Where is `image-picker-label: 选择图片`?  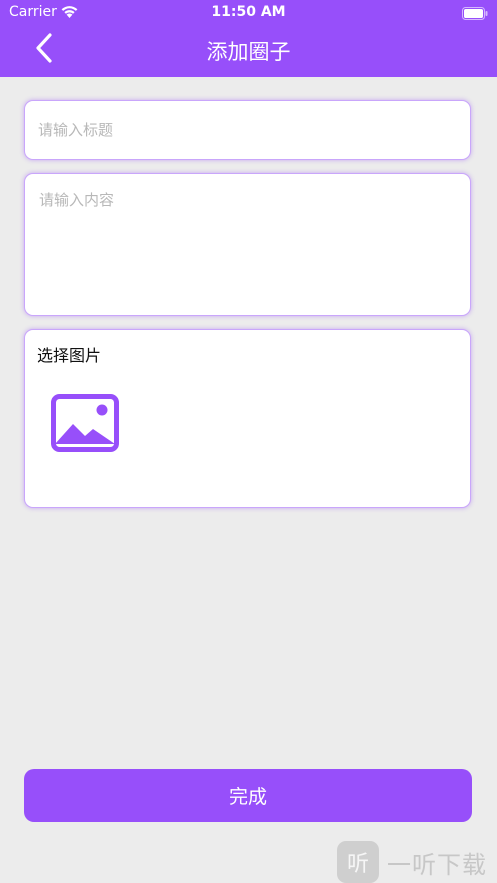 image-picker-label: 选择图片 is located at coordinates (69, 355).